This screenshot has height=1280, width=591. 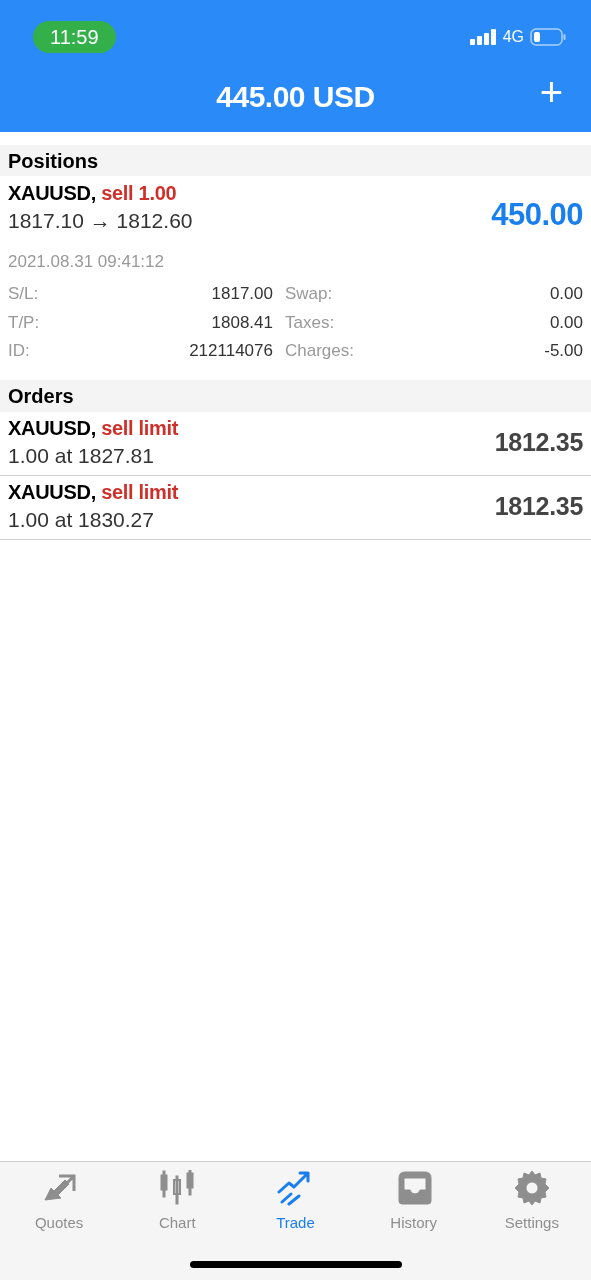 I want to click on section-header: Orders, so click(x=295, y=395).